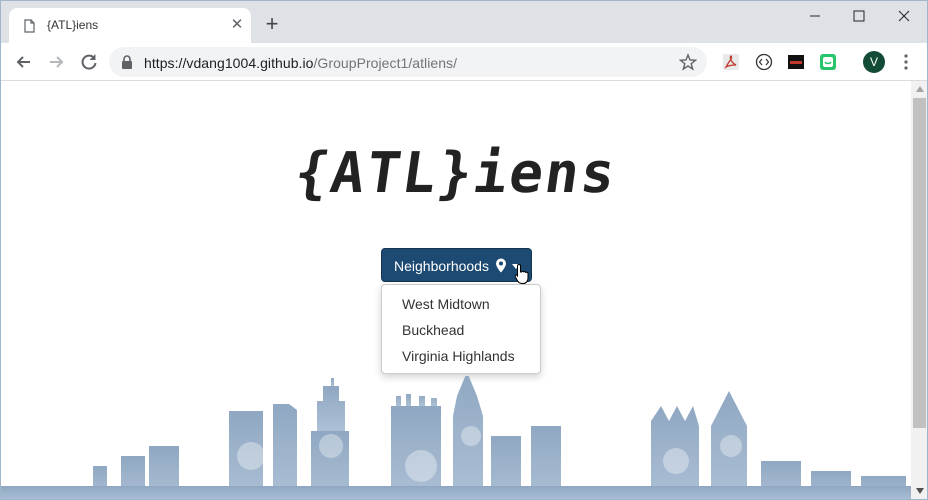 Image resolution: width=928 pixels, height=500 pixels. I want to click on dropdown-item-buckhead: Buckhead, so click(461, 330).